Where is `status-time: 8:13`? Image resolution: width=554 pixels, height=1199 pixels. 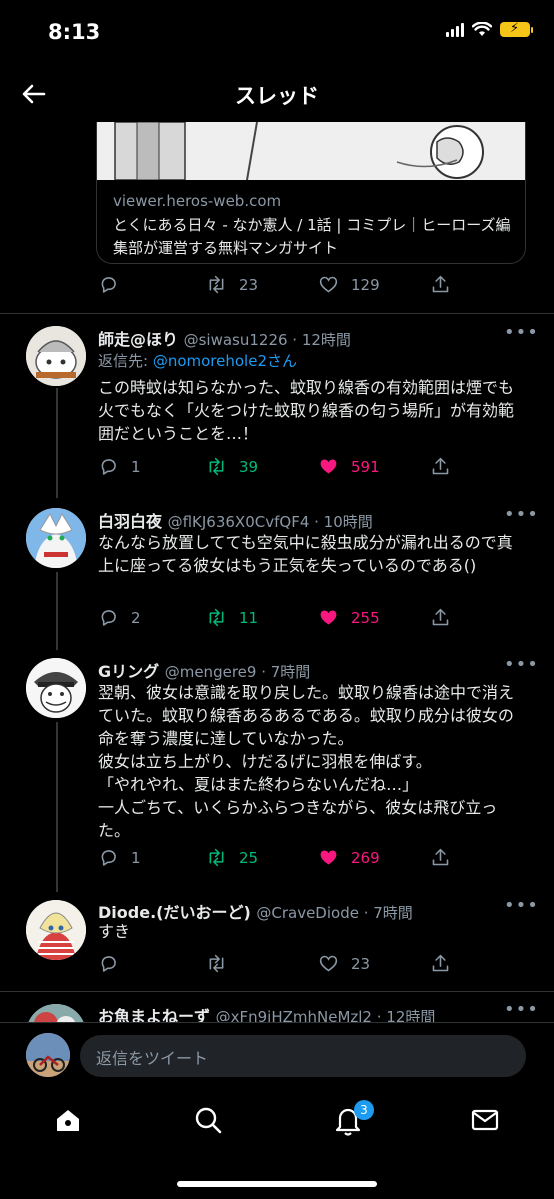 status-time: 8:13 is located at coordinates (74, 32).